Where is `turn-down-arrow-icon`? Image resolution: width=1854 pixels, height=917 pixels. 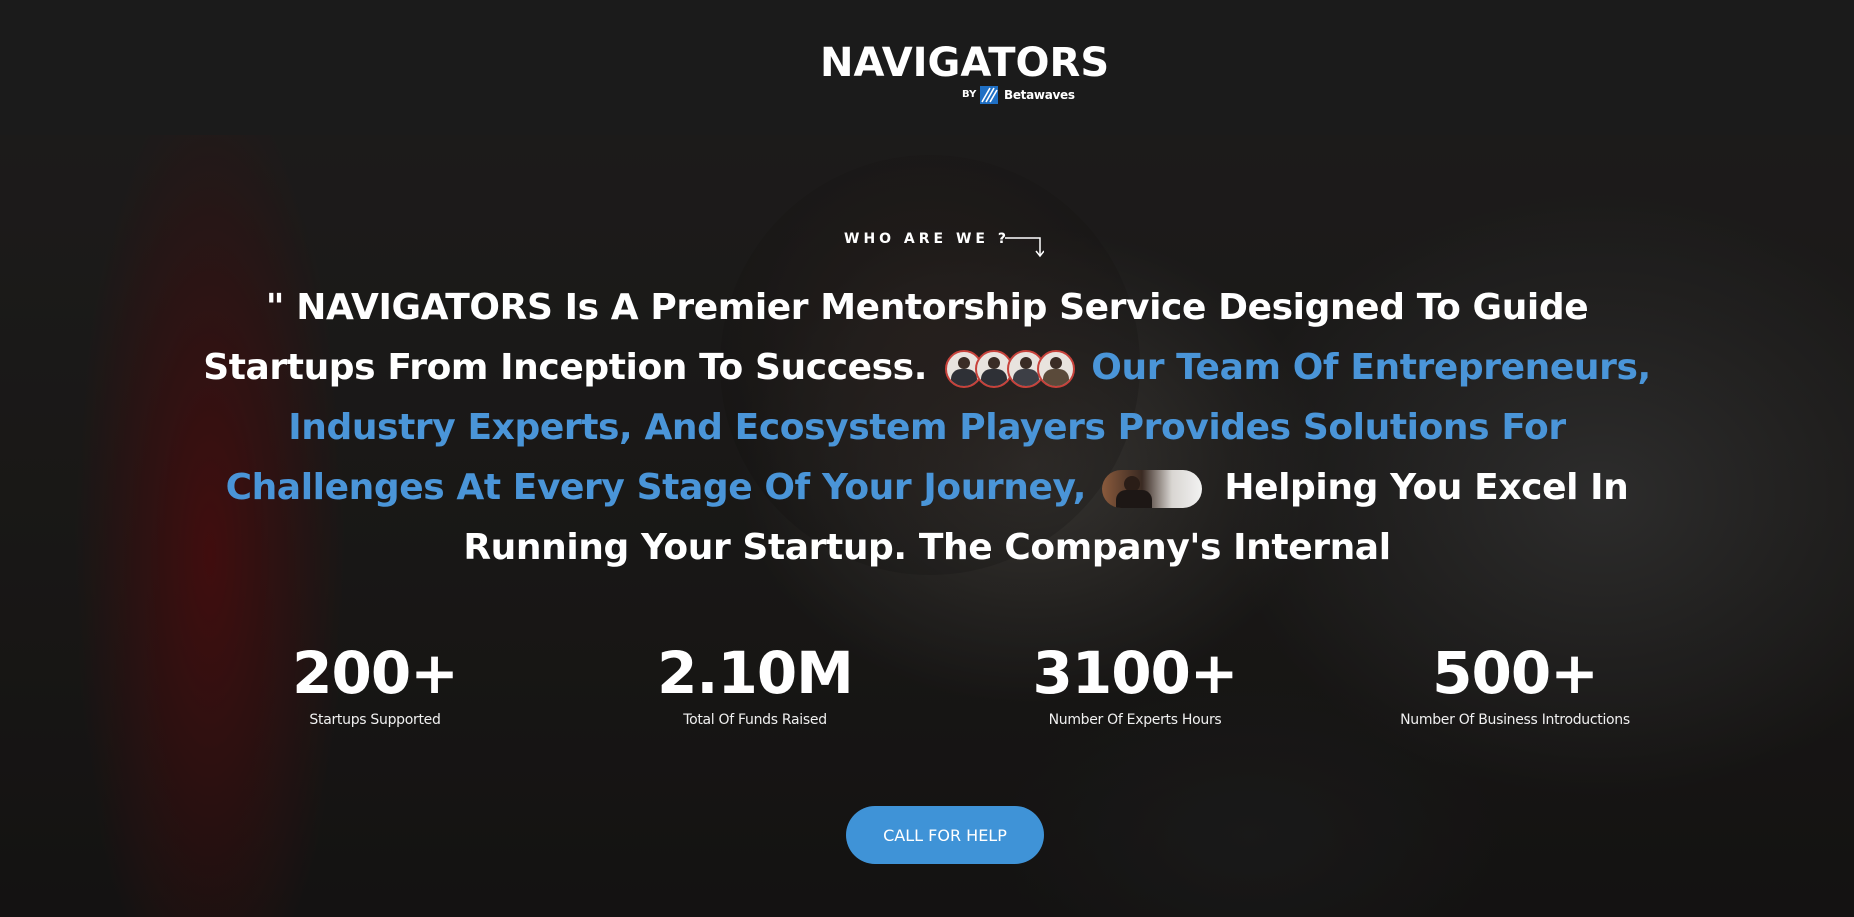 turn-down-arrow-icon is located at coordinates (1024, 247).